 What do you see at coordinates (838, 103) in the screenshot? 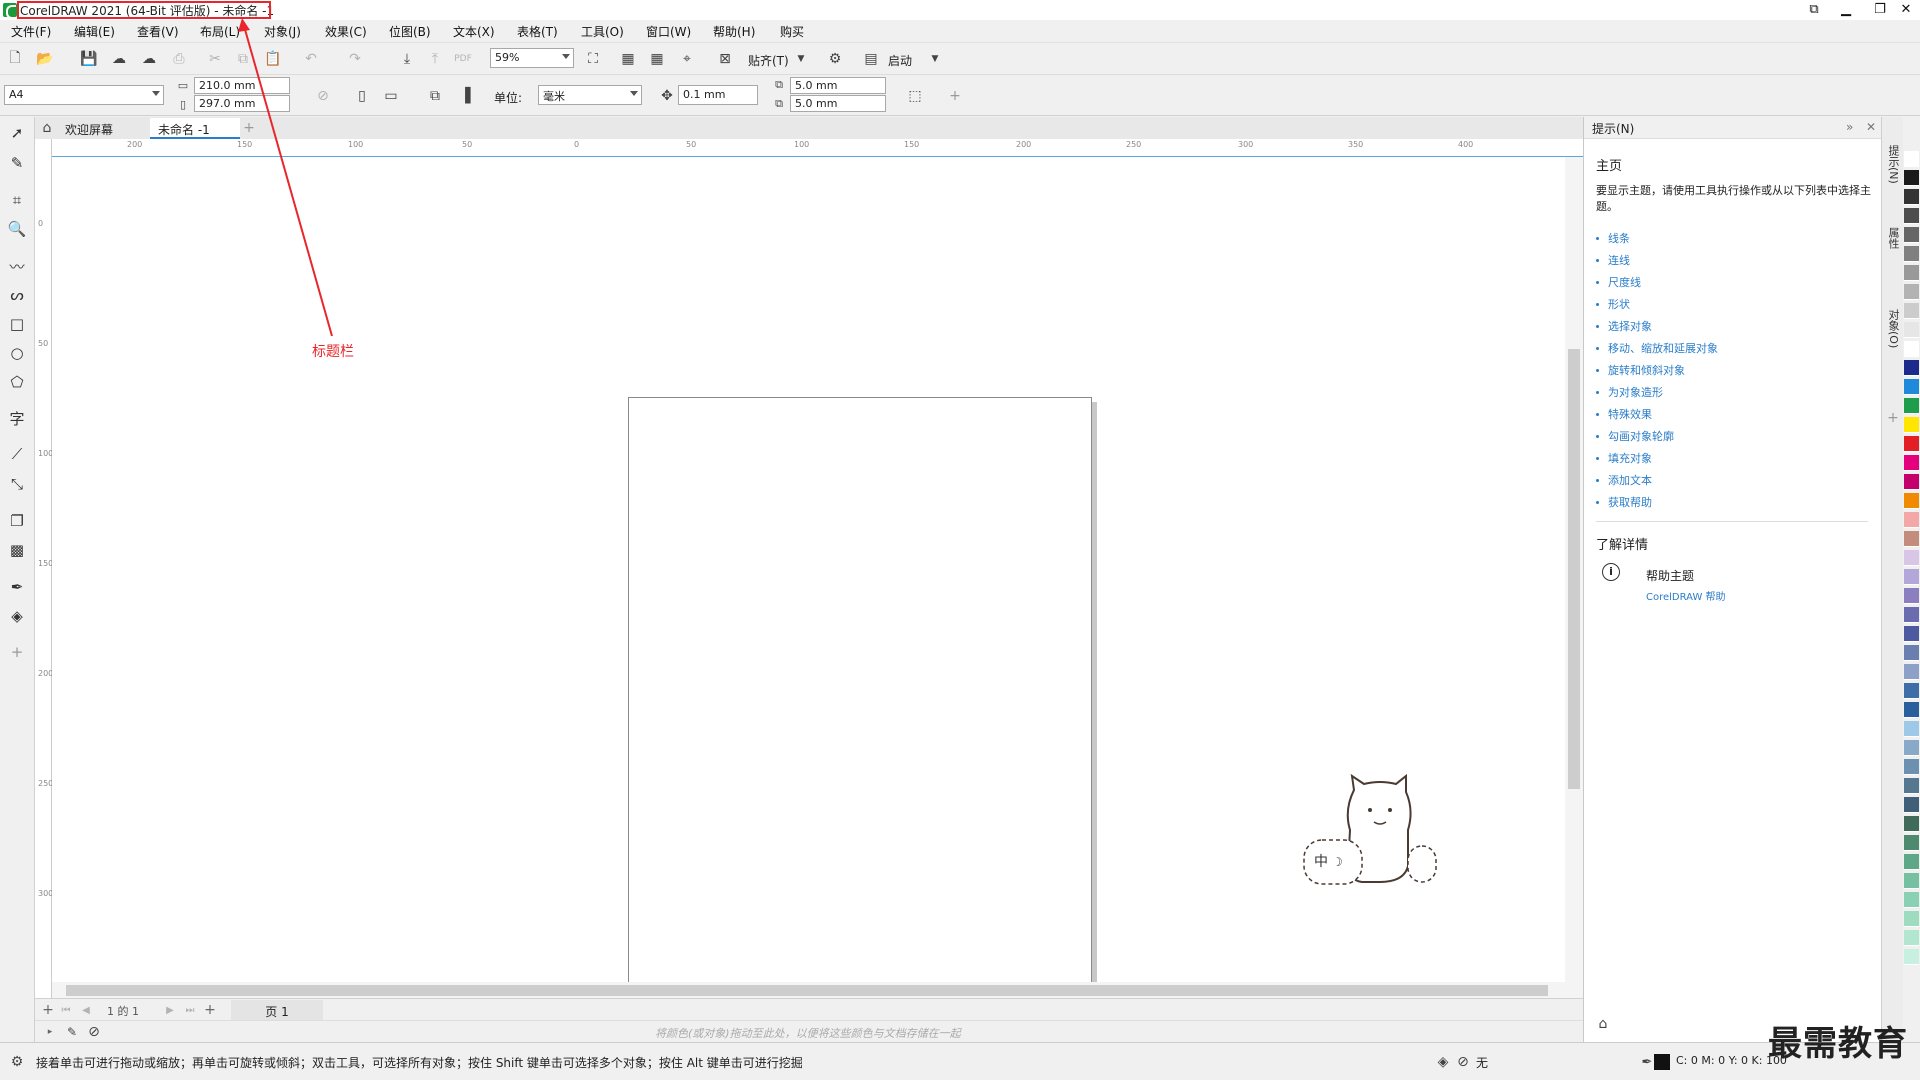
I see `duplicate-y-field: 5.0 mm` at bounding box center [838, 103].